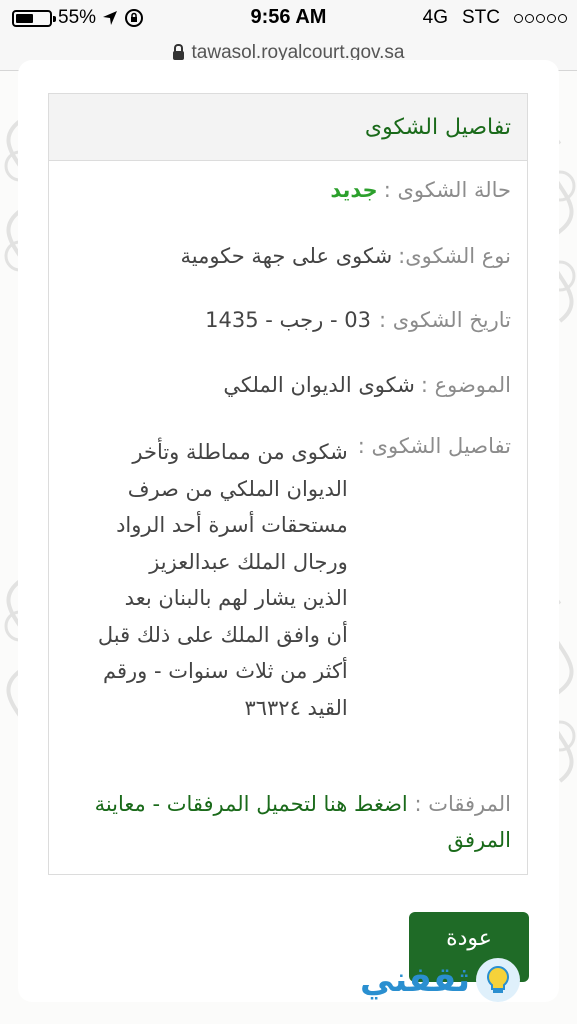 This screenshot has height=1024, width=577. I want to click on panel-title: تفاصيل الشكوى, so click(437, 127).